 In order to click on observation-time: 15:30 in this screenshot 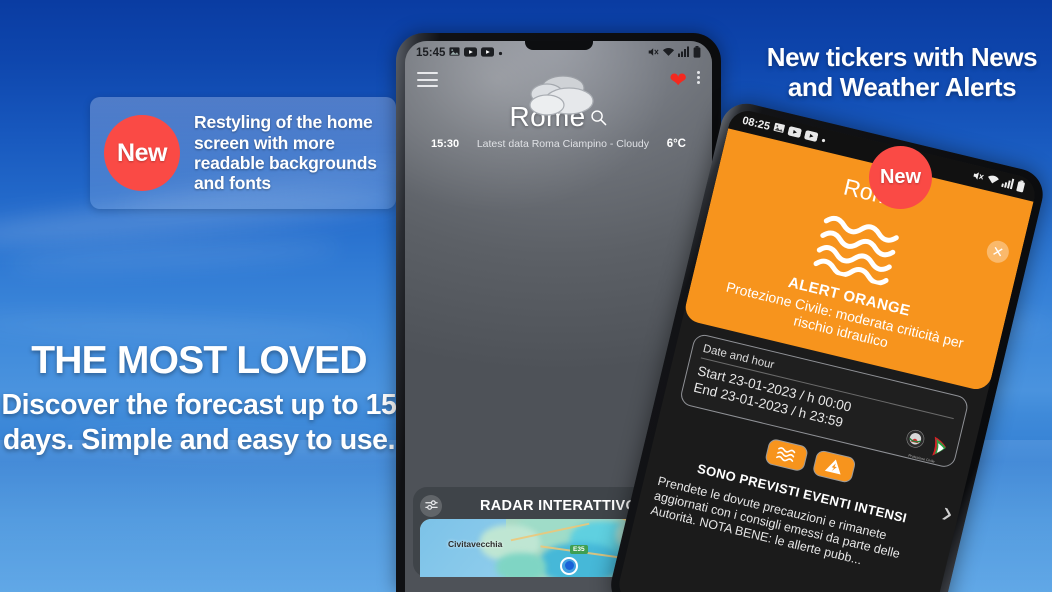, I will do `click(445, 144)`.